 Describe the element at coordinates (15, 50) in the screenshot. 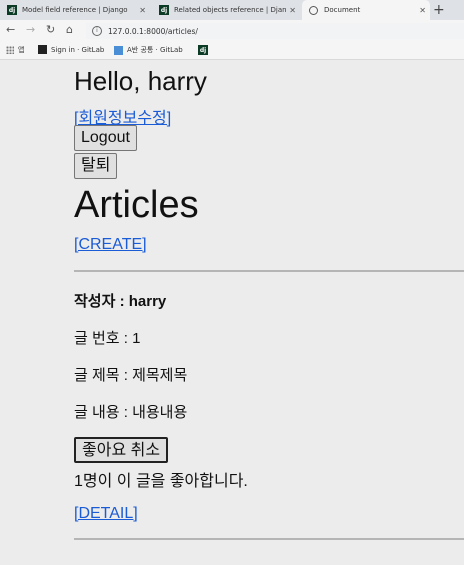

I see `apps-bookmark: 앱` at that location.